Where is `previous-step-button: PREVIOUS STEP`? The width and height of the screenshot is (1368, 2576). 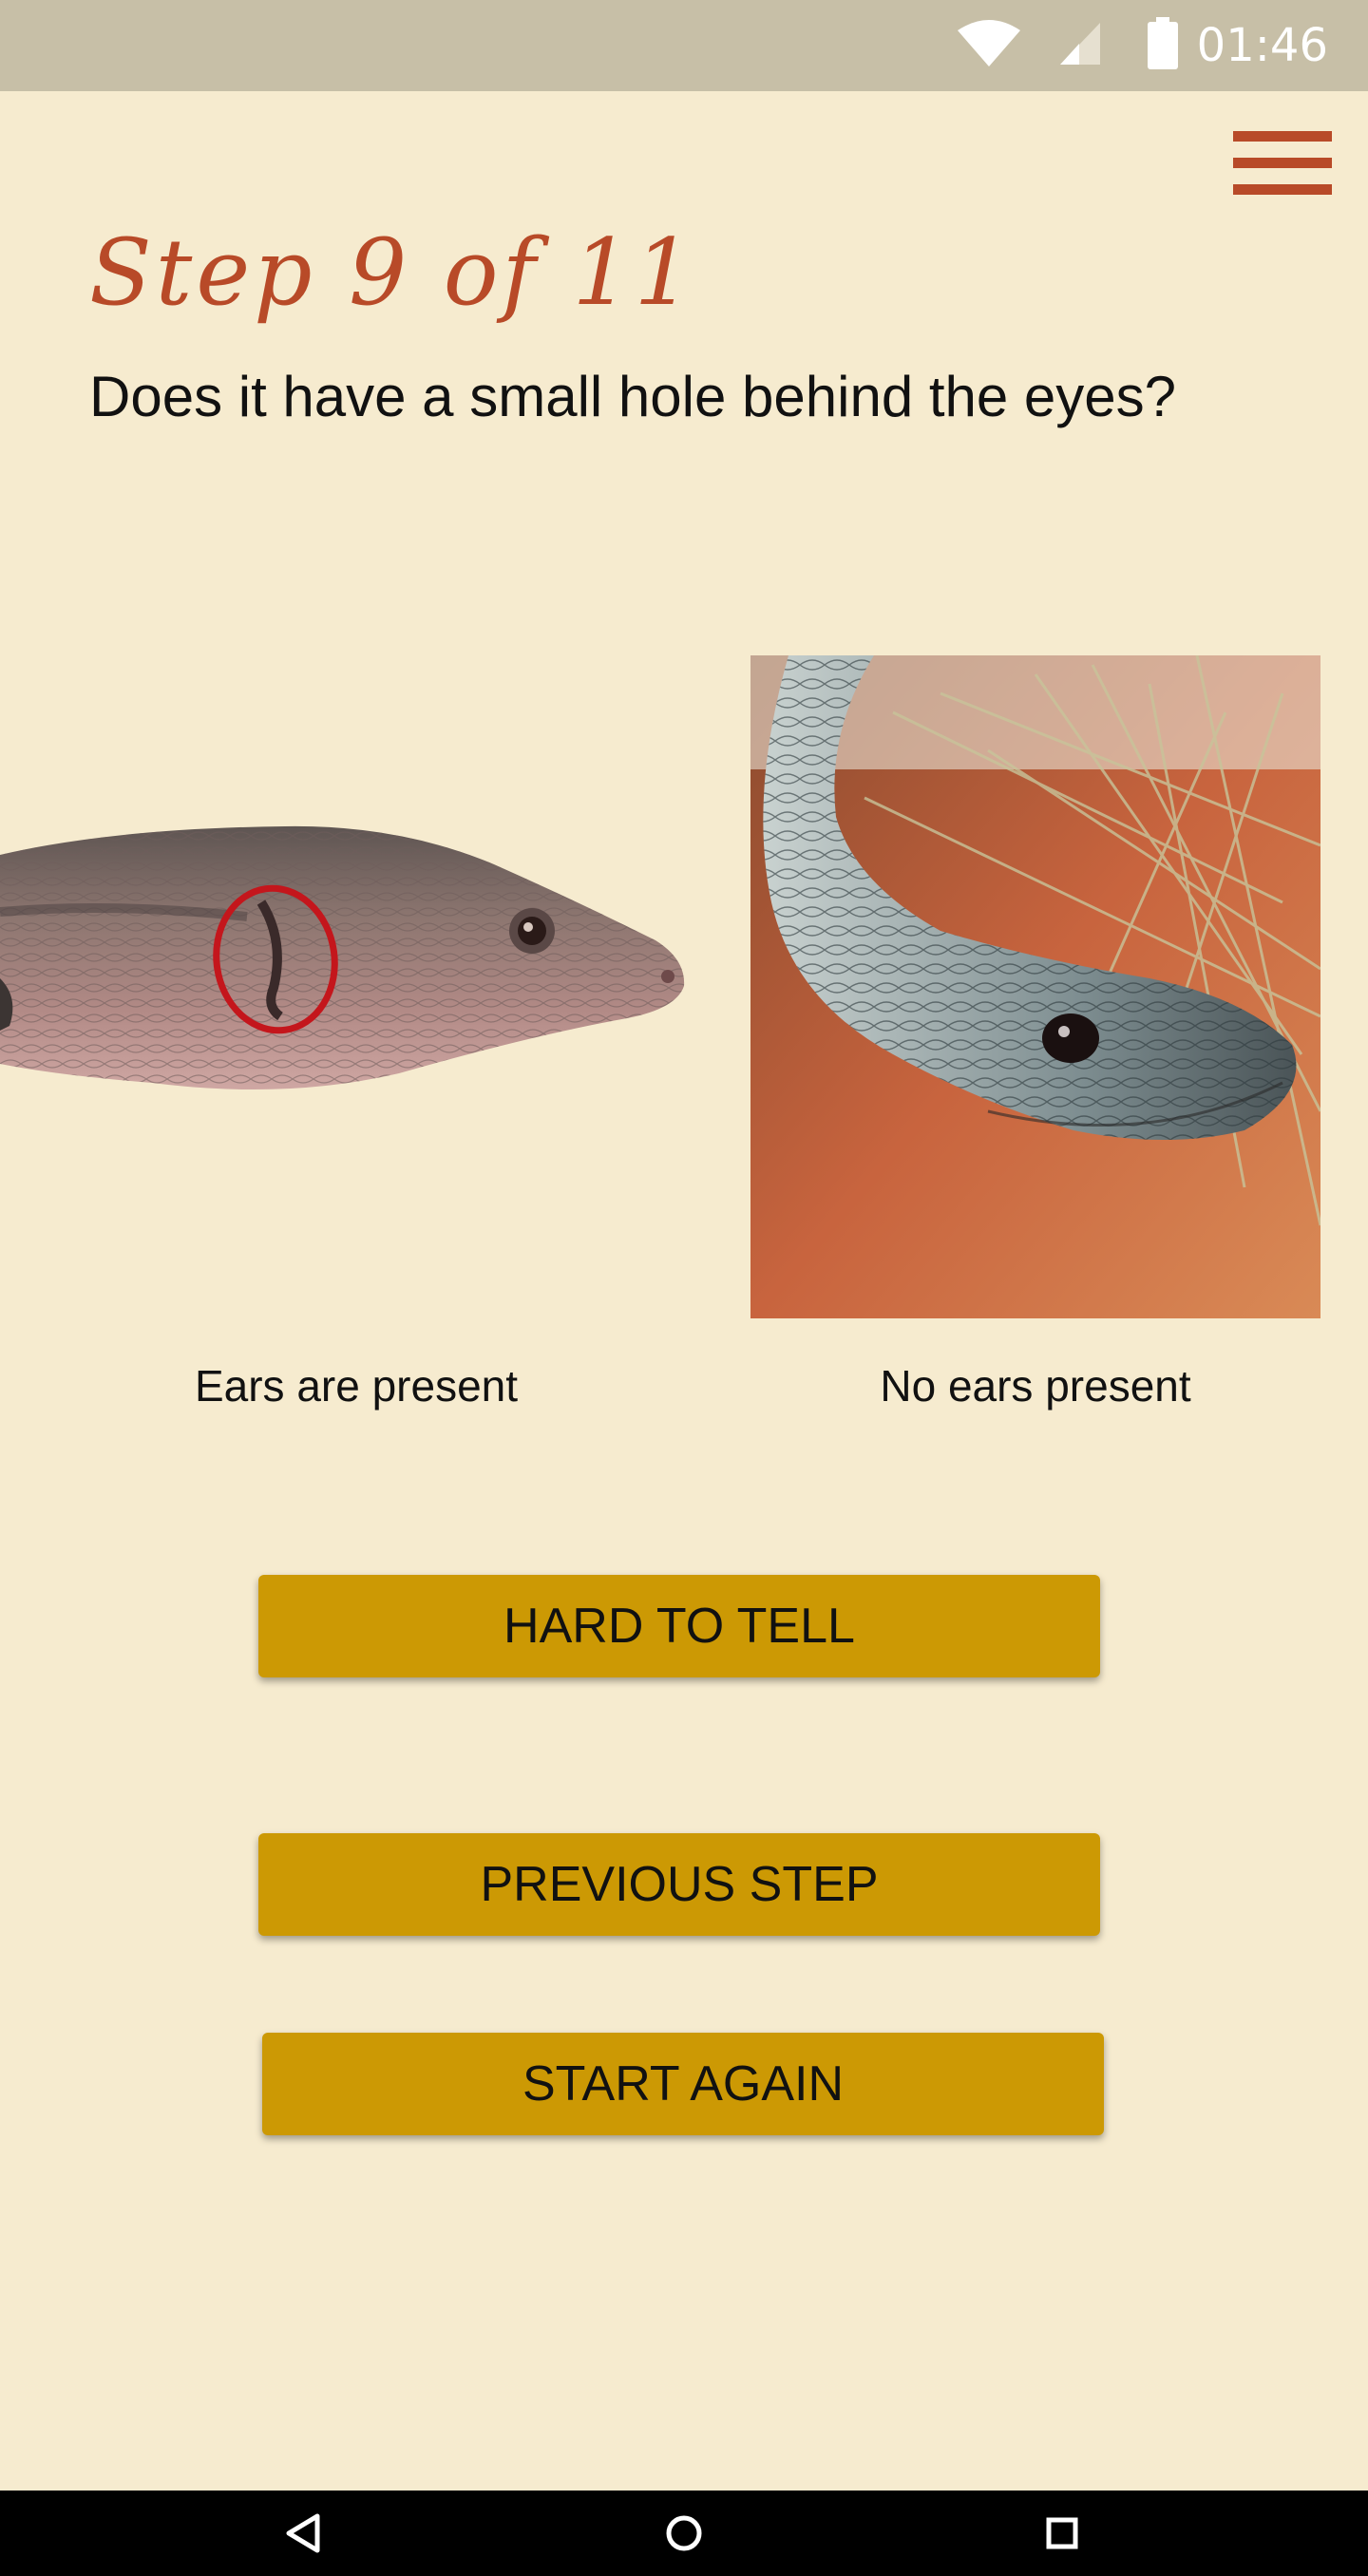 previous-step-button: PREVIOUS STEP is located at coordinates (679, 1884).